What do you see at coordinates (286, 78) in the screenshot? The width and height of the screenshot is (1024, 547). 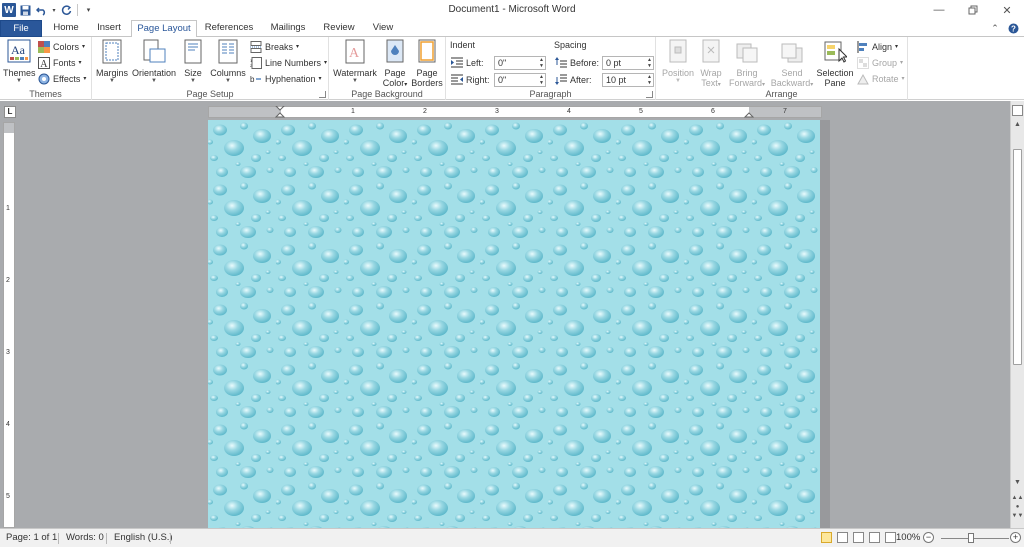 I see `hyphenation-button: b Hyphenation ▾` at bounding box center [286, 78].